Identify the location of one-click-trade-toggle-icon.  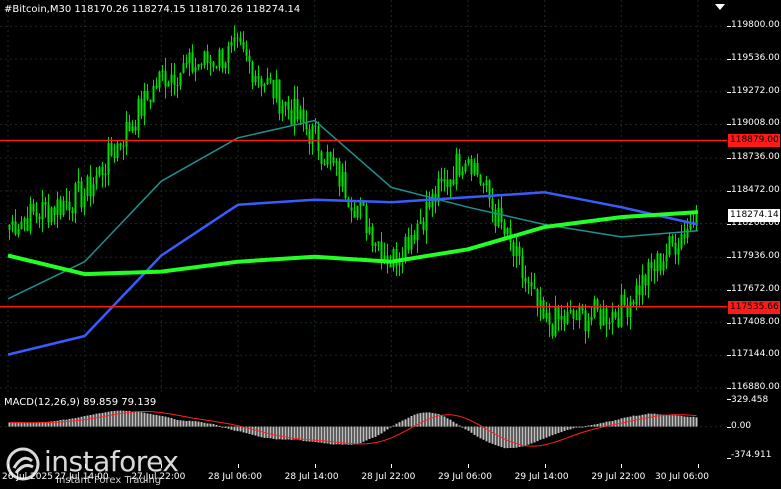
(720, 7).